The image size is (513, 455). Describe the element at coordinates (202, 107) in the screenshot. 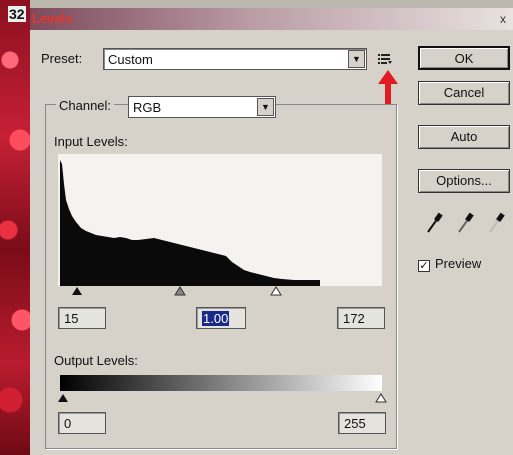

I see `channel-select: RGB ▼` at that location.